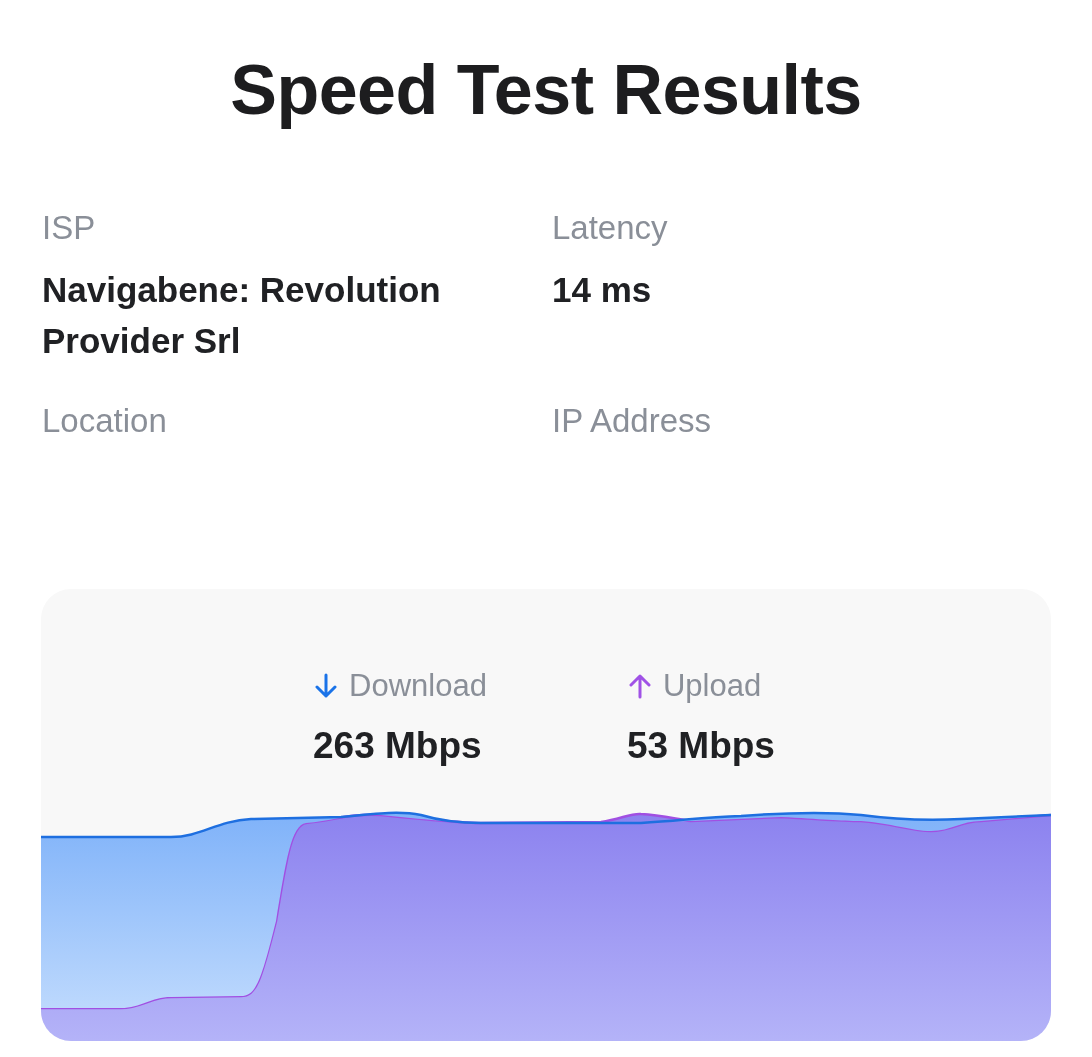 The width and height of the screenshot is (1092, 1057). What do you see at coordinates (632, 421) in the screenshot?
I see `info-label: IP Address` at bounding box center [632, 421].